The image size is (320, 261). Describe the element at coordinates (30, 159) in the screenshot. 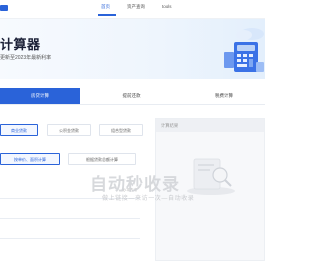

I see `calc-mode-by-price-area: 按单价、面积计算` at that location.